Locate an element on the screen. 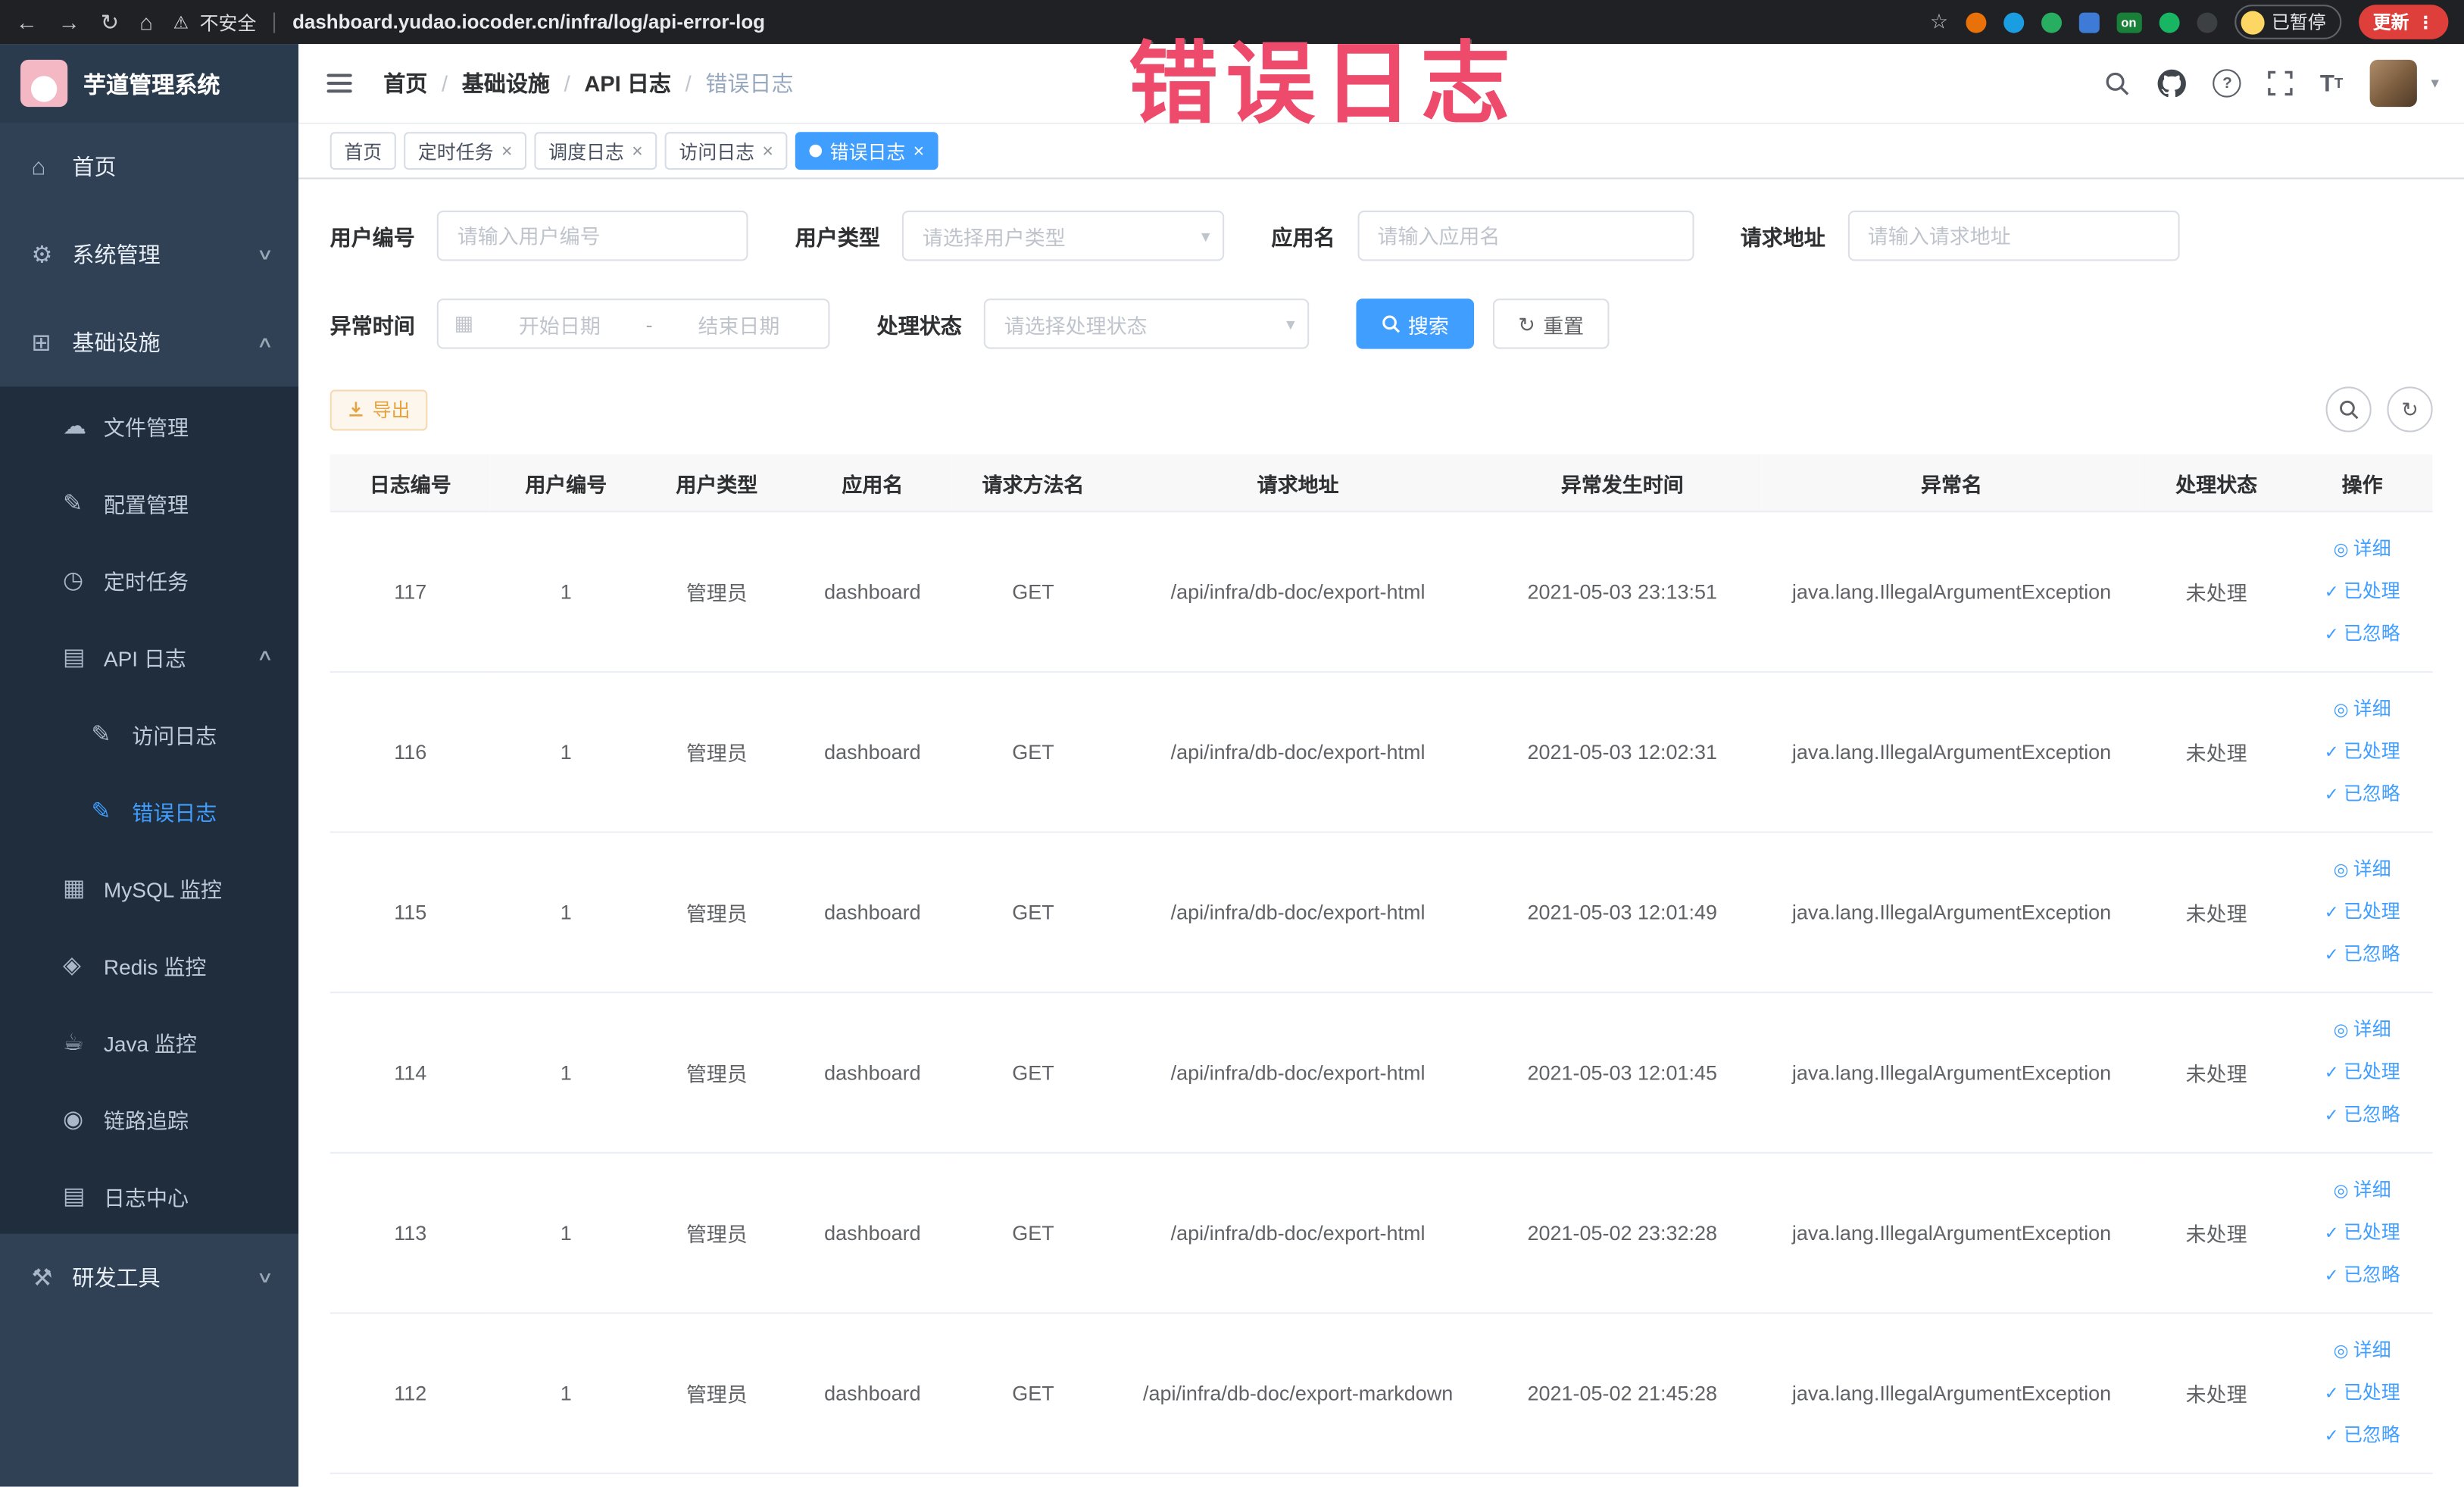 This screenshot has width=2464, height=1487. hamburger-icon is located at coordinates (338, 82).